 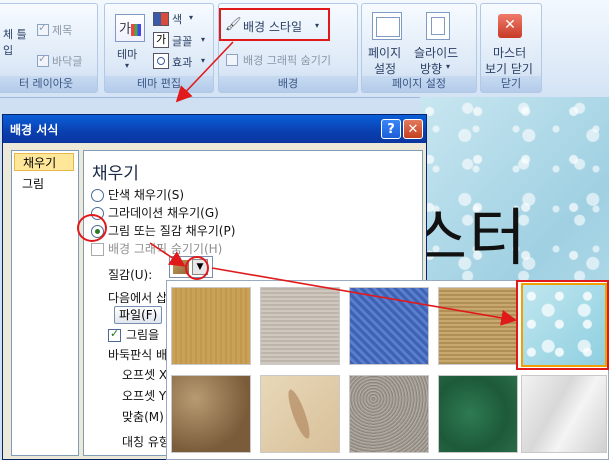 I want to click on tile-picture-checkbox, so click(x=114, y=334).